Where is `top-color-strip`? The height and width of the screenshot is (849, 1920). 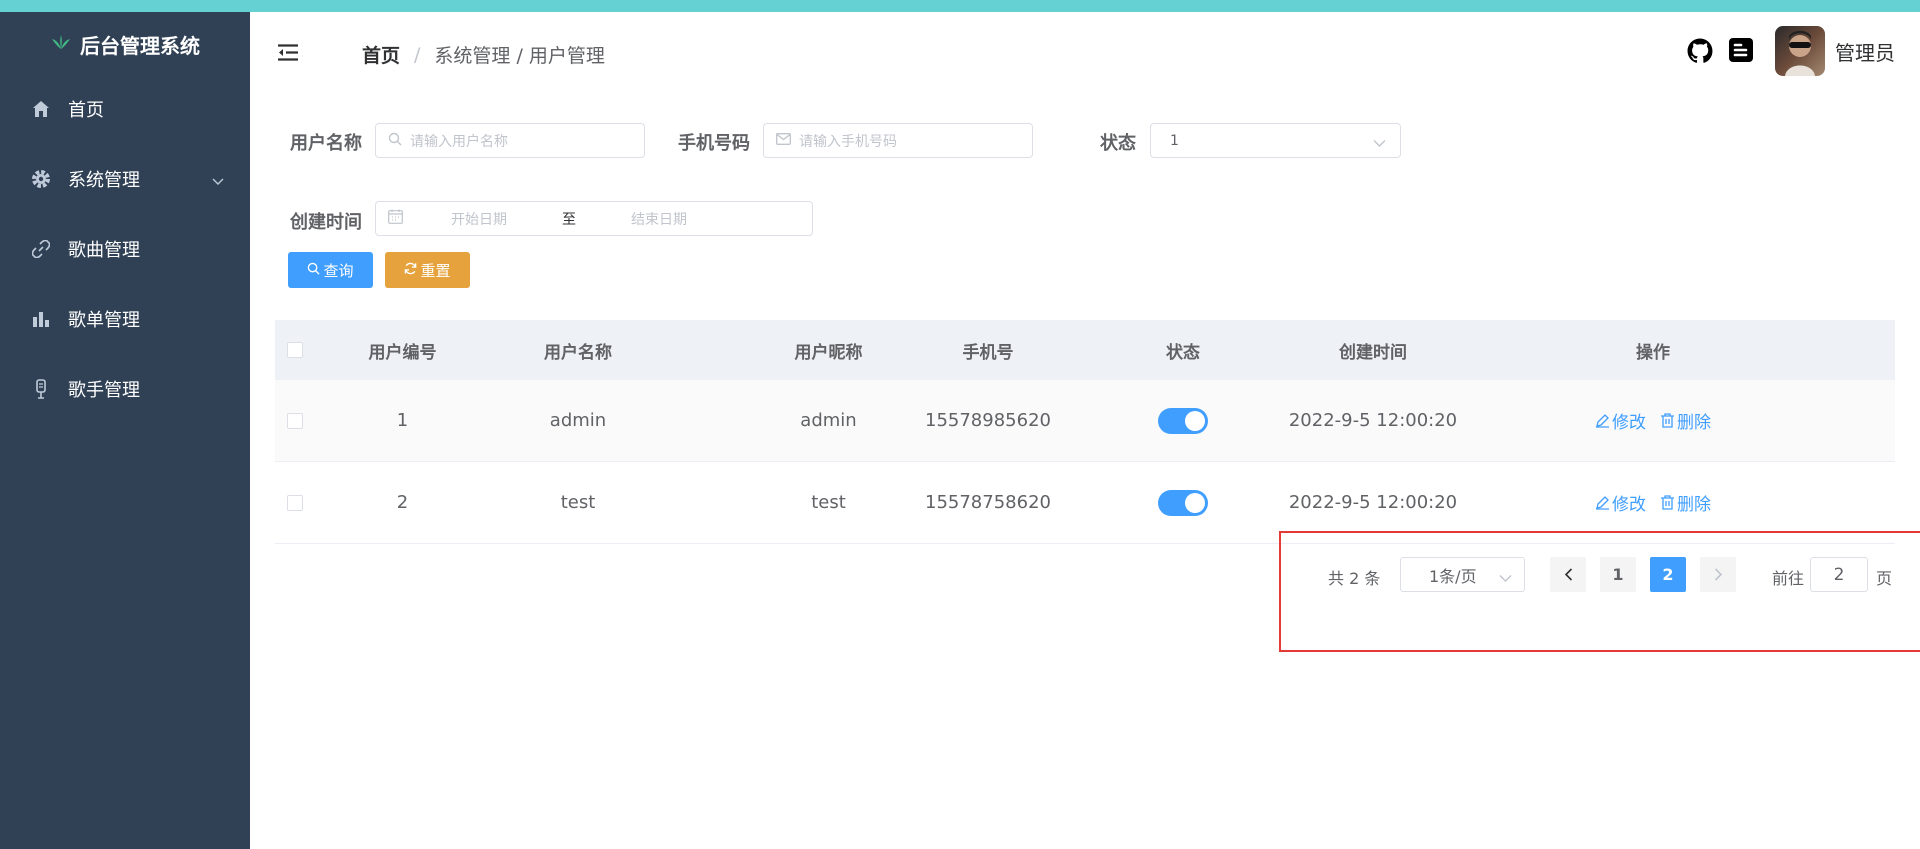
top-color-strip is located at coordinates (960, 6).